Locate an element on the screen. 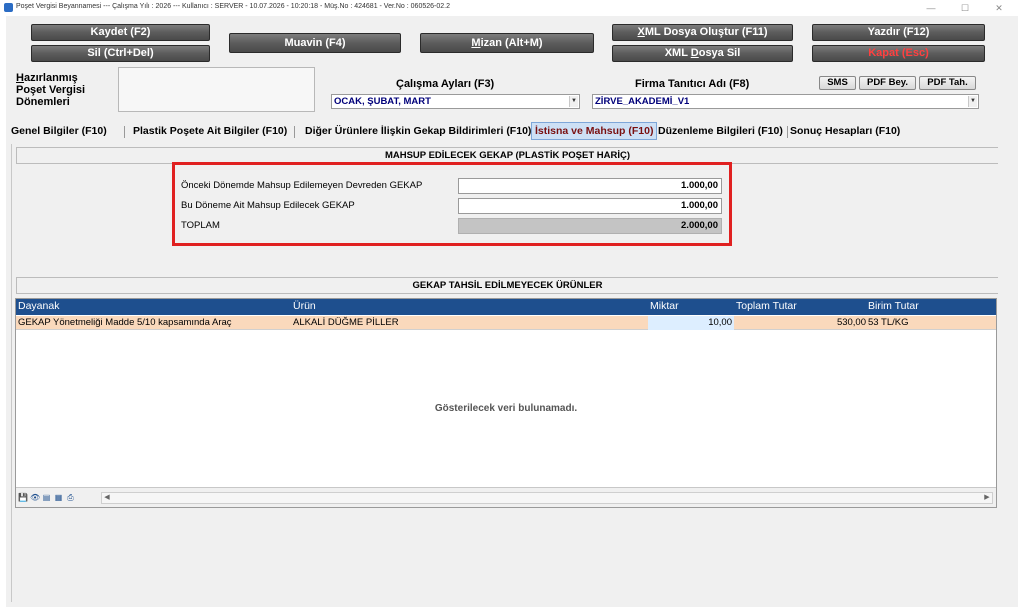 Image resolution: width=1024 pixels, height=611 pixels. cell-birim-tutar: 53 TL/KG is located at coordinates (888, 322).